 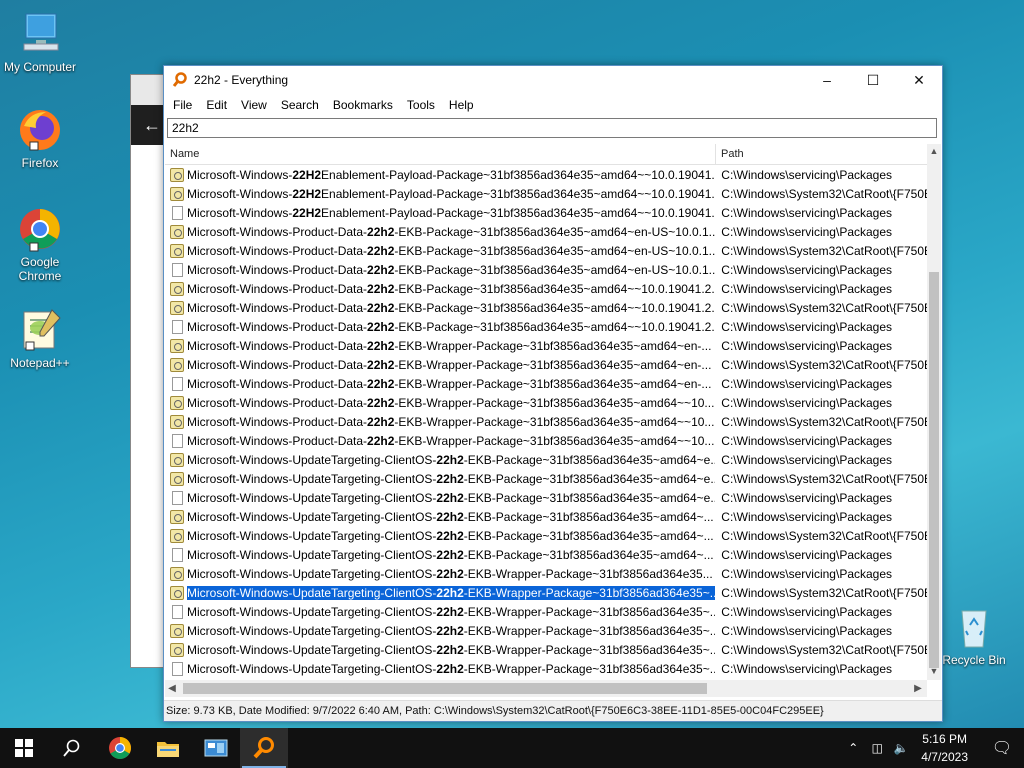 What do you see at coordinates (730, 154) in the screenshot?
I see `column-header-path: Path` at bounding box center [730, 154].